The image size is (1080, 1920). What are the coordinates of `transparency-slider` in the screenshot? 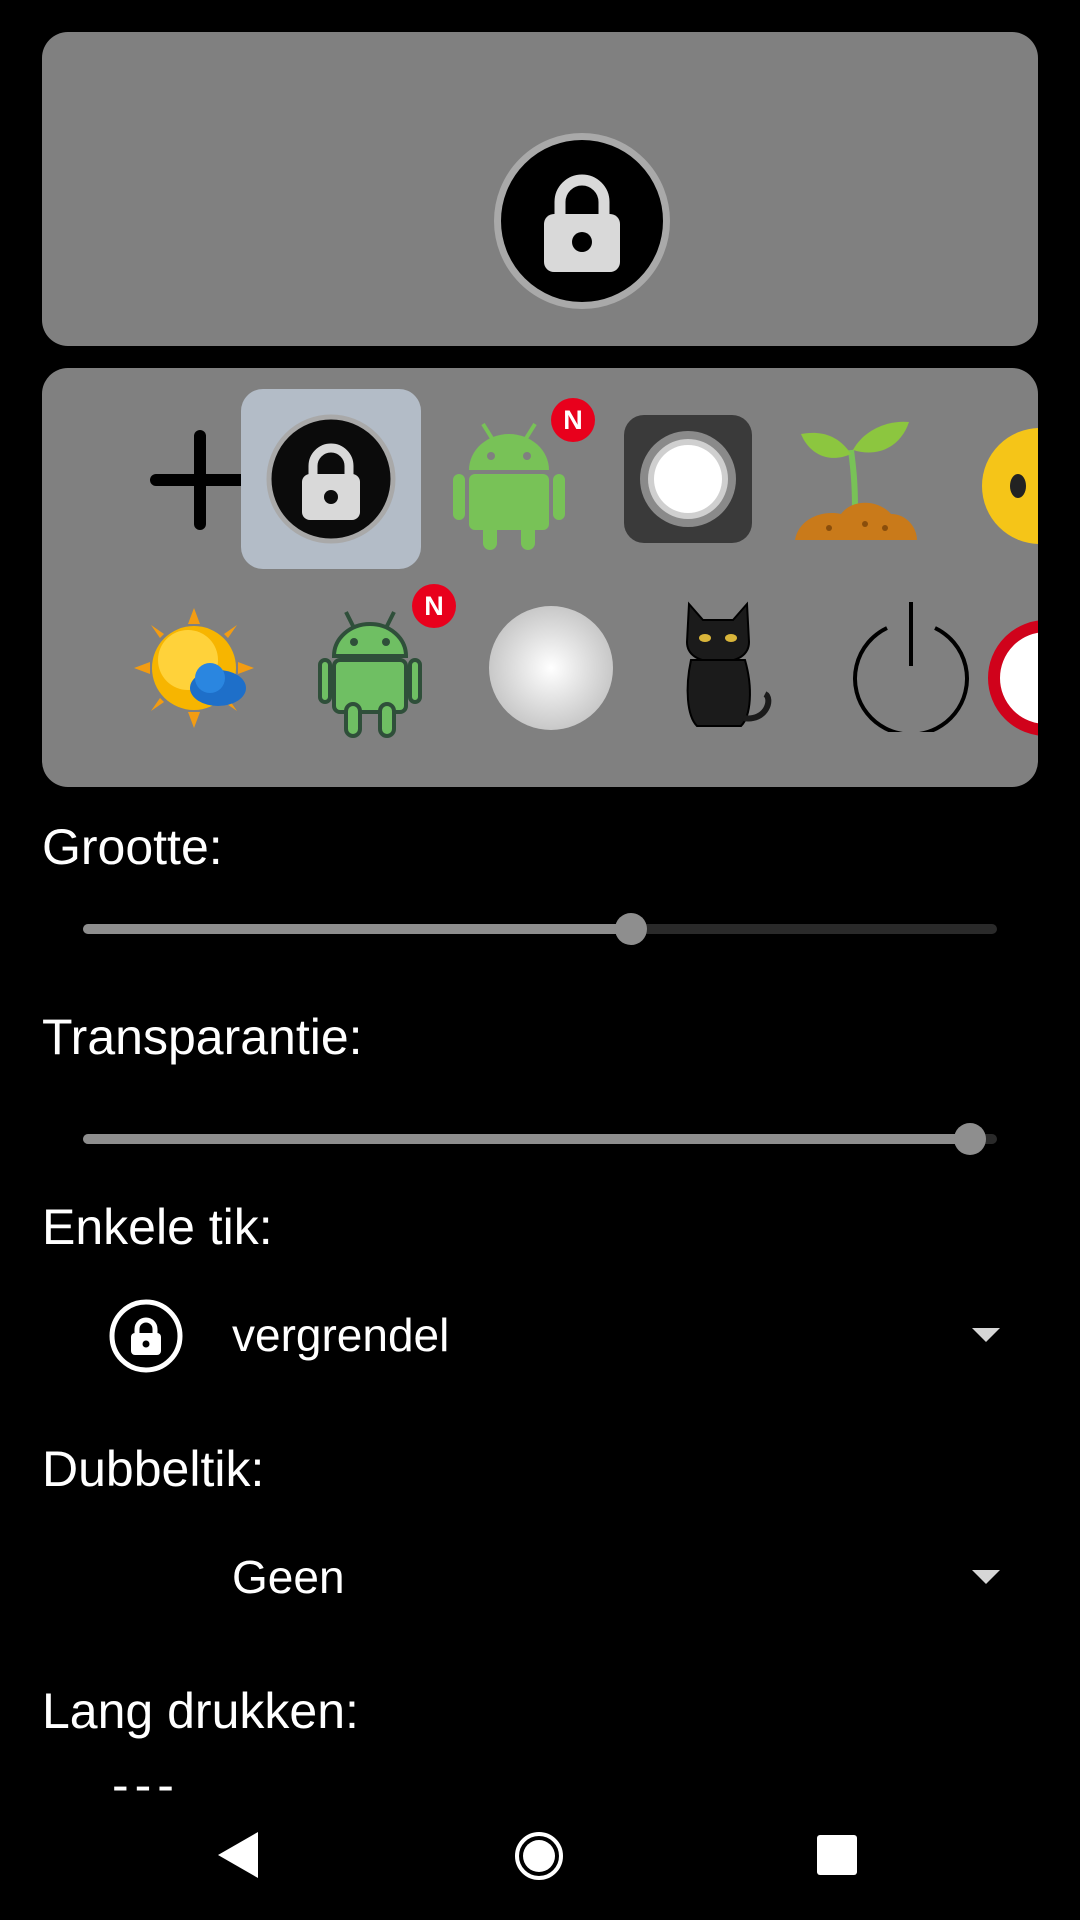 It's located at (540, 1139).